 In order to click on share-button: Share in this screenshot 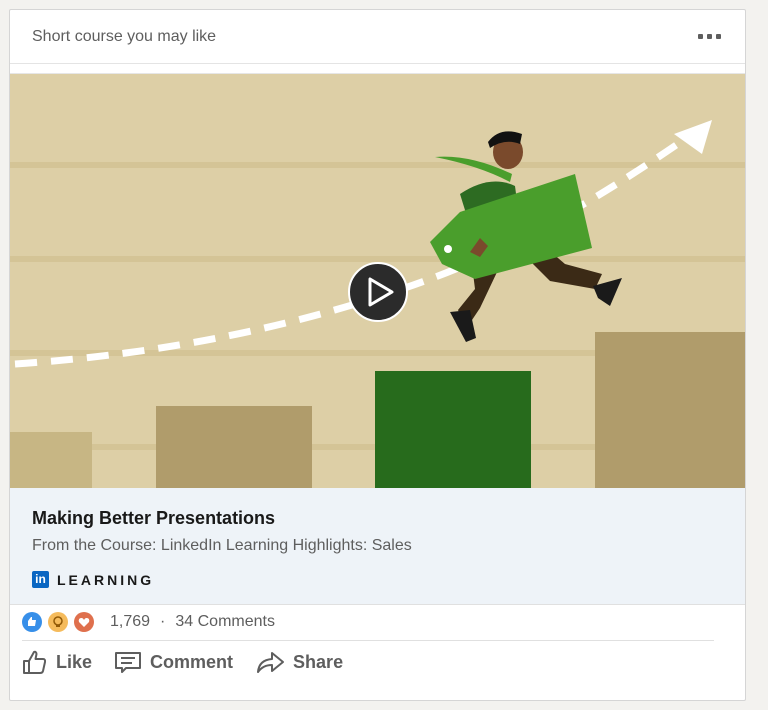, I will do `click(299, 662)`.